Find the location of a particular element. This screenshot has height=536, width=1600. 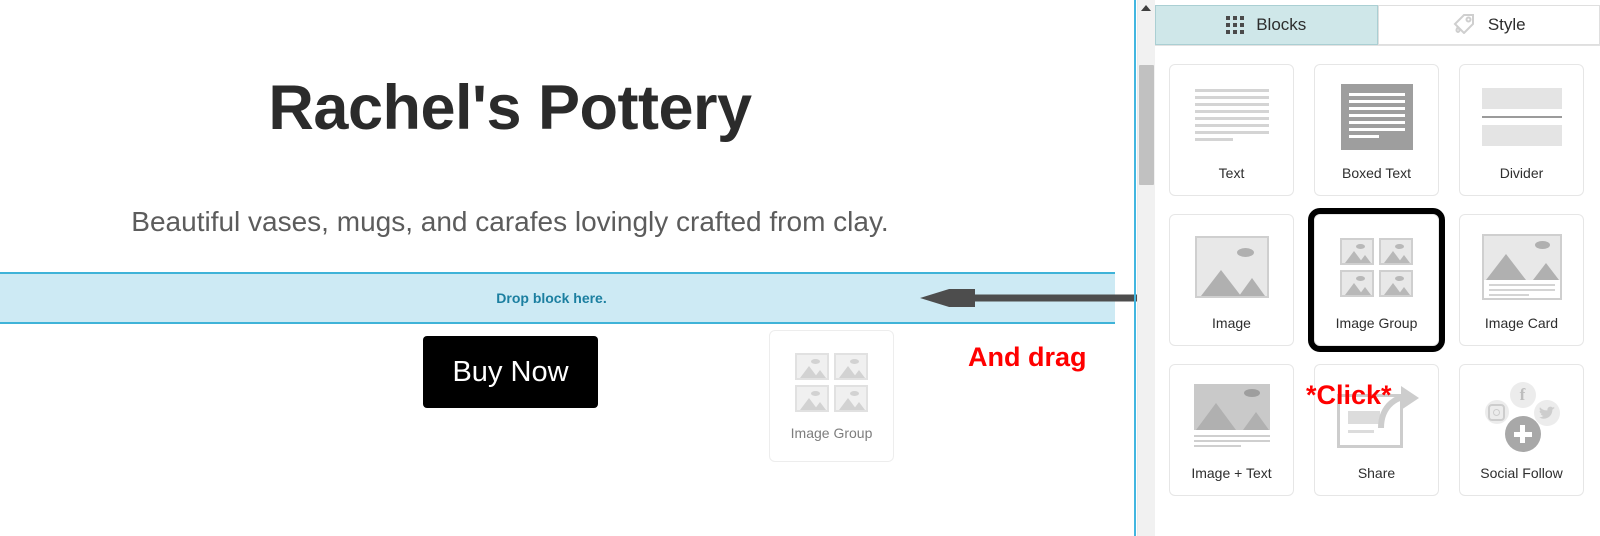

dragged-block-label: Image Group is located at coordinates (831, 432).